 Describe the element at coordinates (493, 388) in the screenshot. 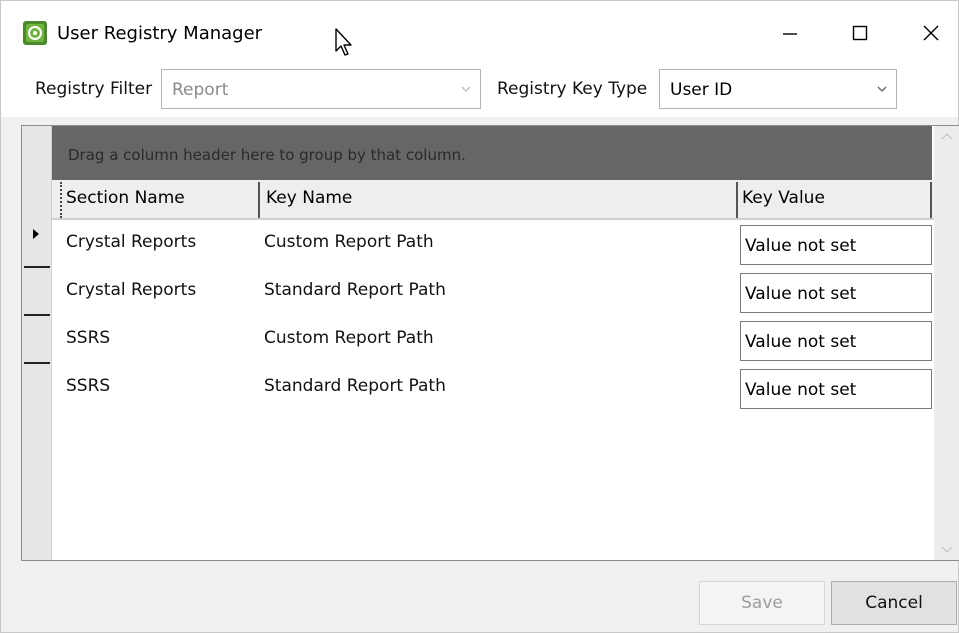

I see `table-row: SSRS Standard Report Path Value not set` at that location.